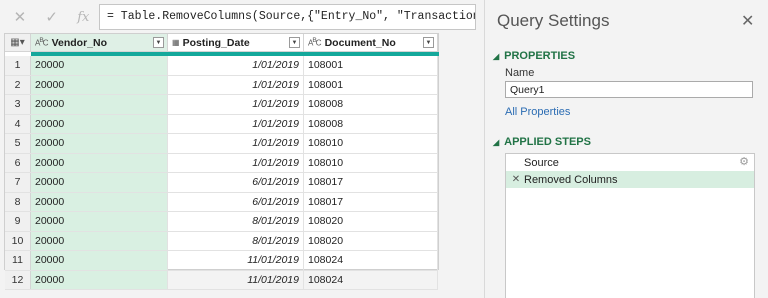 This screenshot has width=768, height=298. What do you see at coordinates (553, 20) in the screenshot?
I see `query-settings-title: Query Settings` at bounding box center [553, 20].